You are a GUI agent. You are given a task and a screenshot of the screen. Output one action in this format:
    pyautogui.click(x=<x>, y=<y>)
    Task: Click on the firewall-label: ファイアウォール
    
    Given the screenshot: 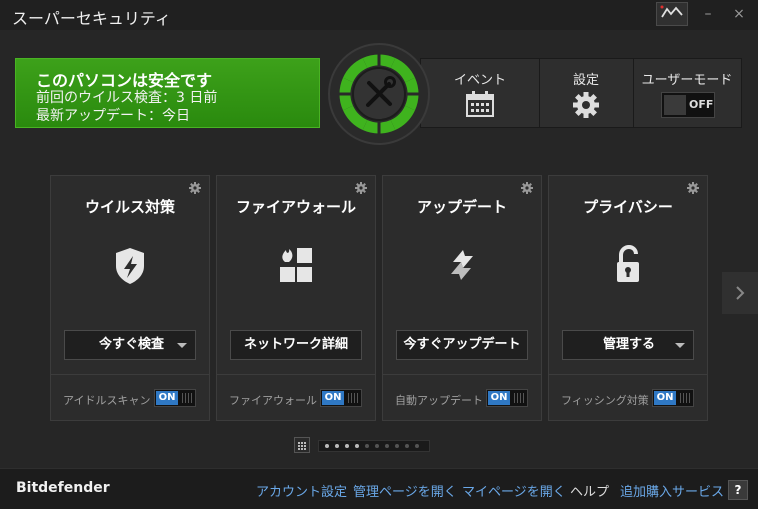 What is the action you would take?
    pyautogui.click(x=273, y=400)
    